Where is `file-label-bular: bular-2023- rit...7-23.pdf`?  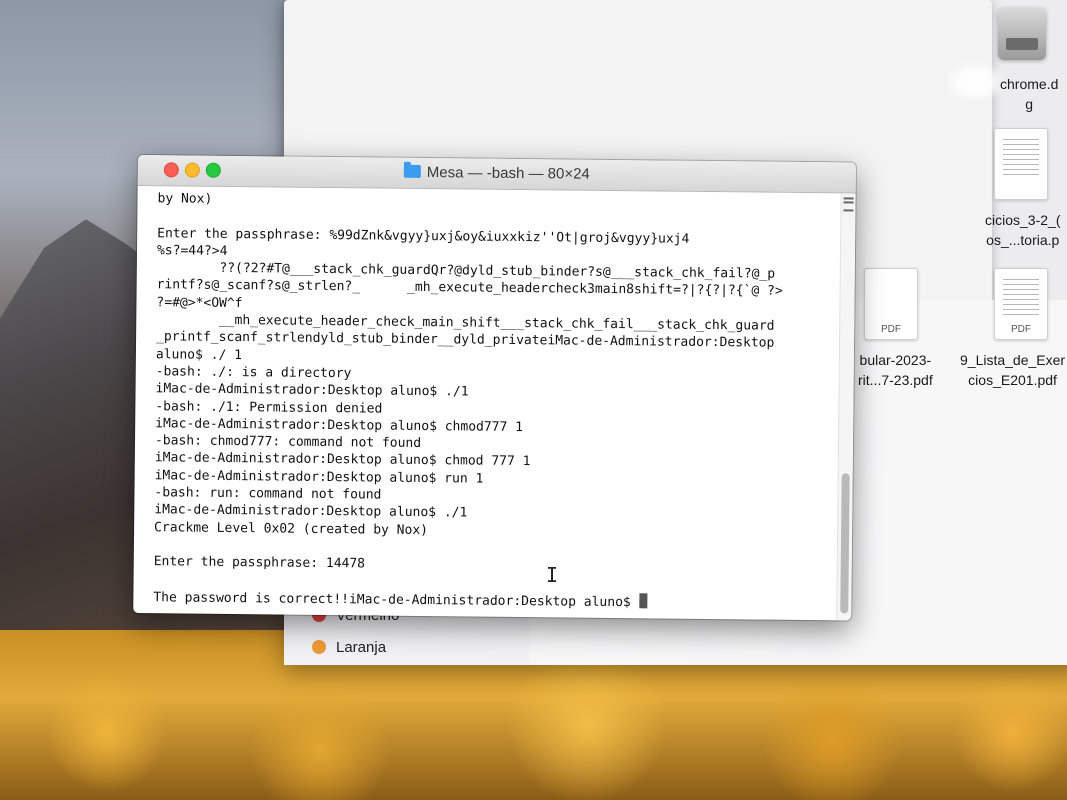 file-label-bular: bular-2023- rit...7-23.pdf is located at coordinates (895, 370).